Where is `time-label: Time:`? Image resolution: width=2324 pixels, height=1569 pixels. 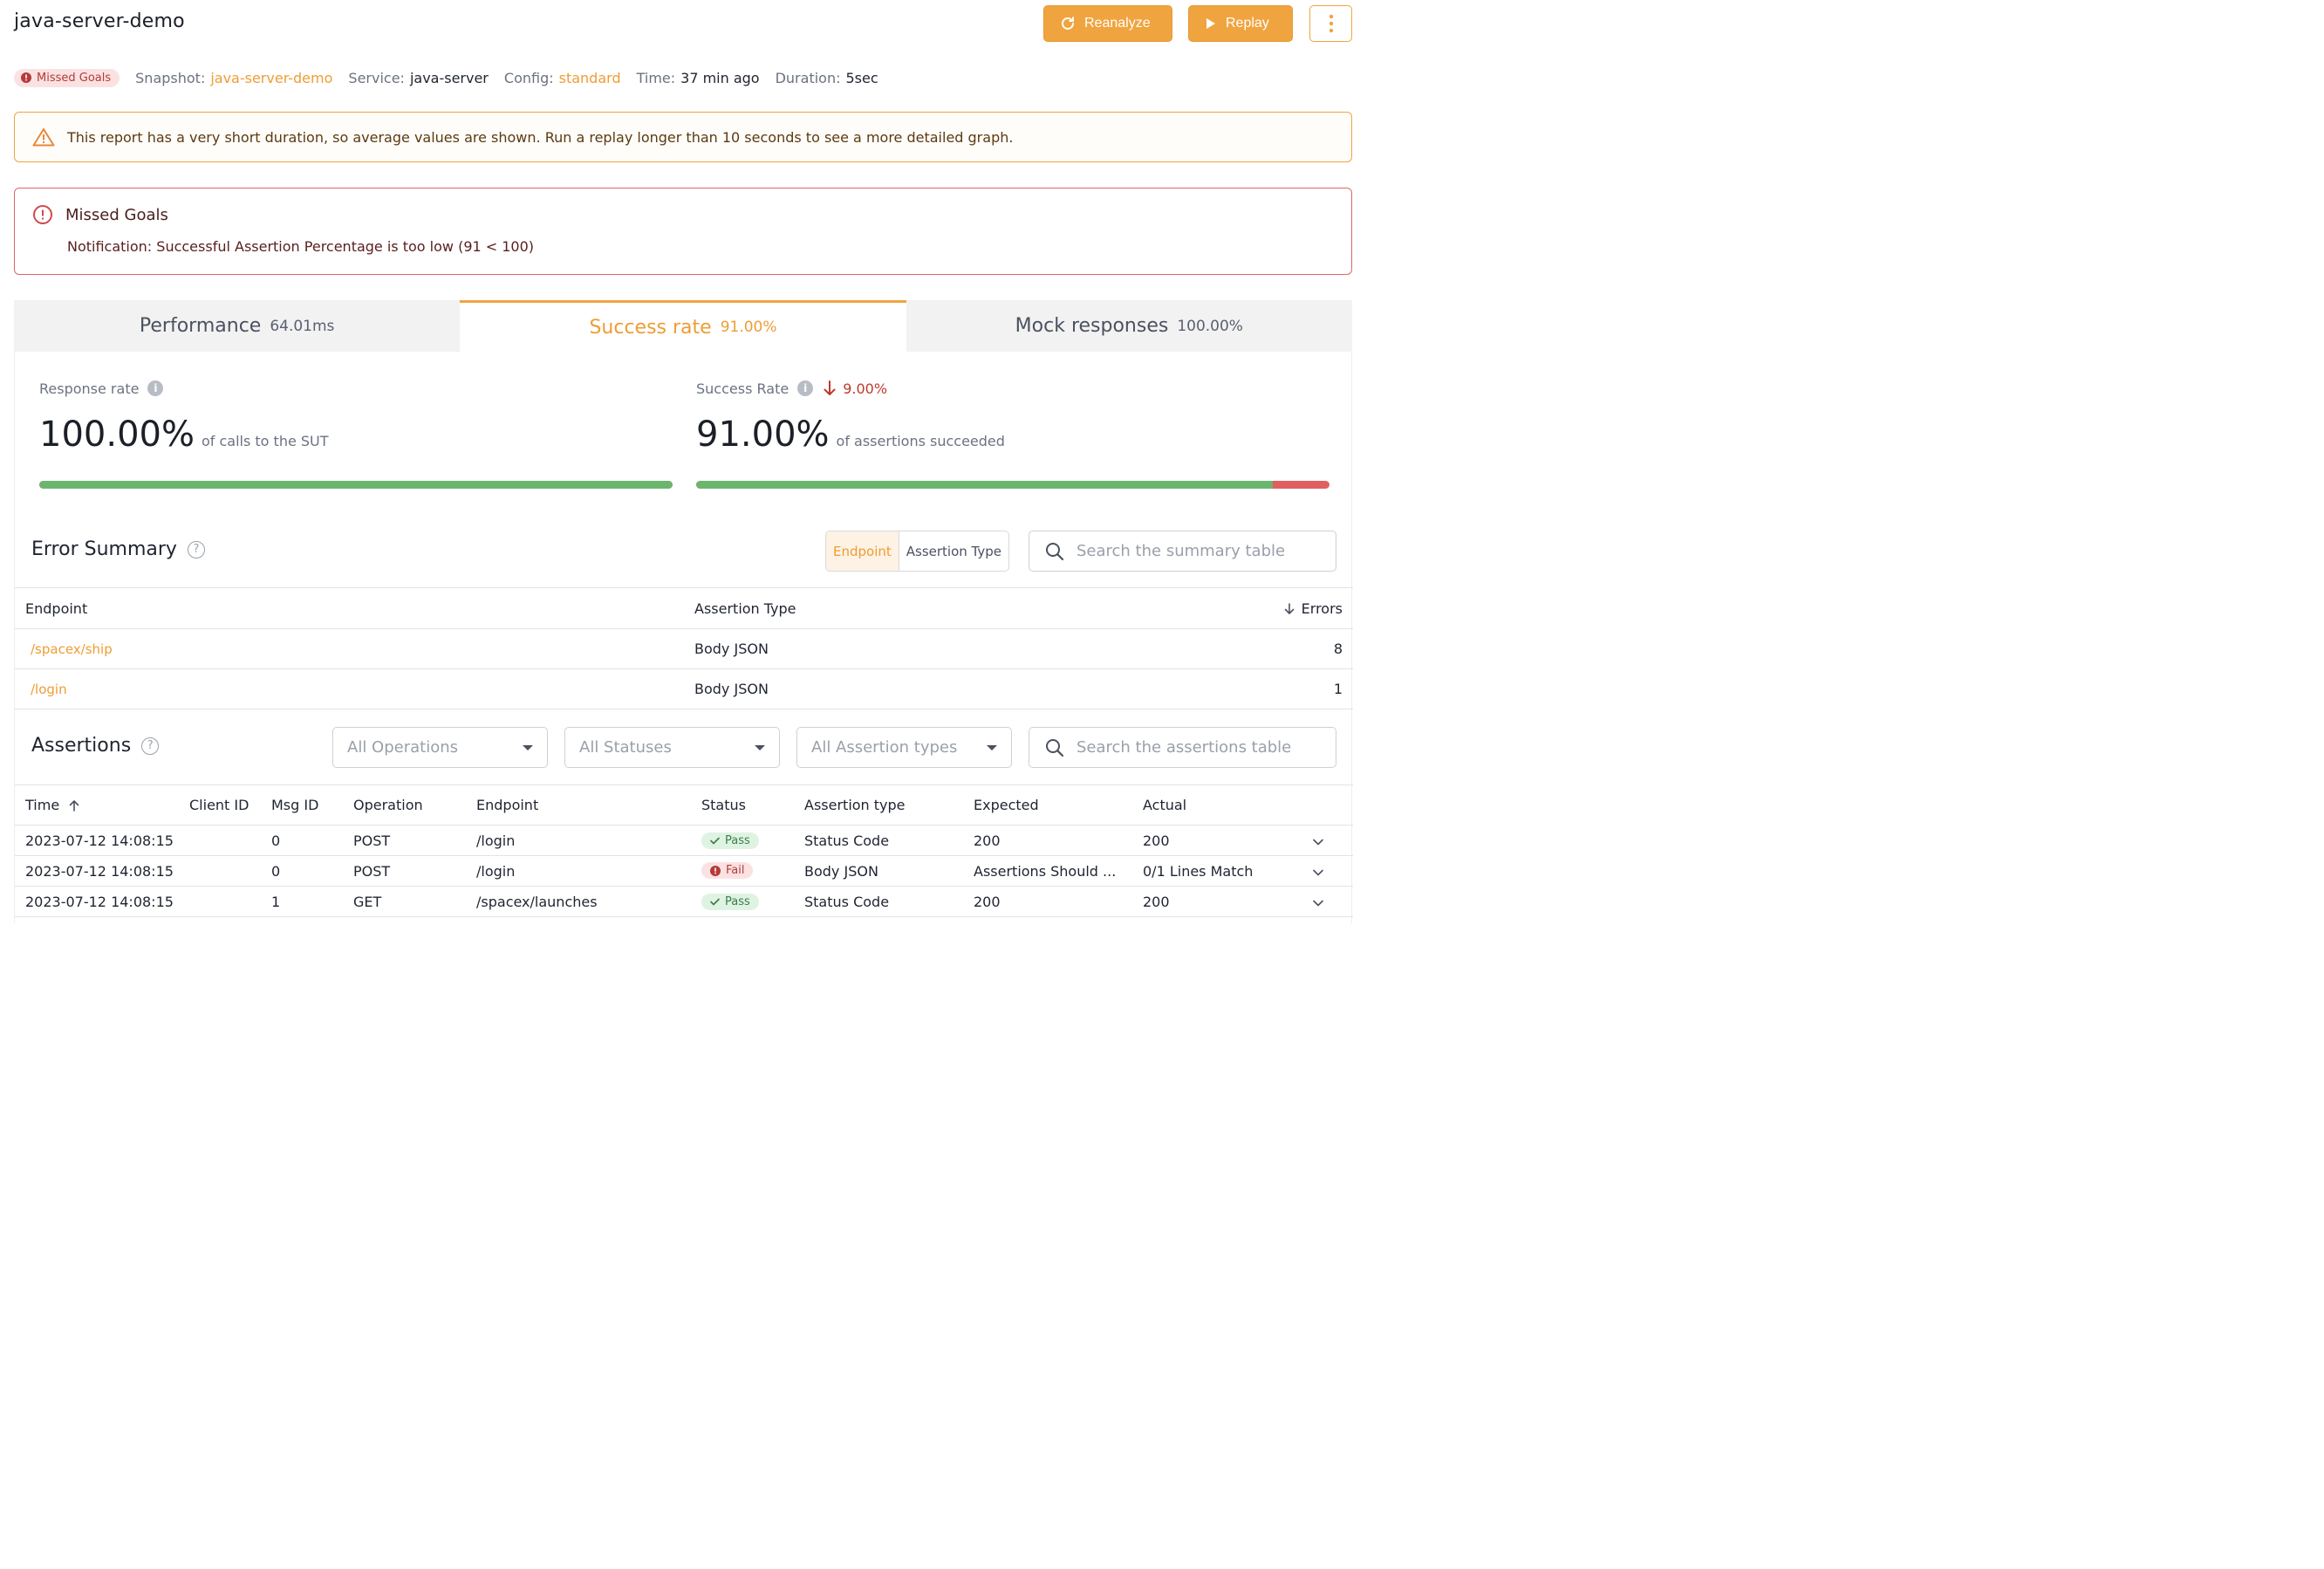
time-label: Time: is located at coordinates (656, 77).